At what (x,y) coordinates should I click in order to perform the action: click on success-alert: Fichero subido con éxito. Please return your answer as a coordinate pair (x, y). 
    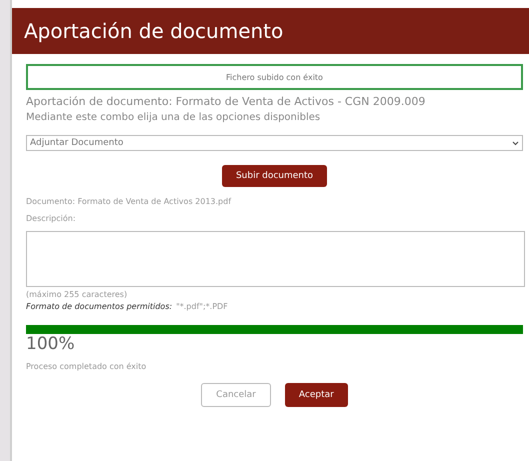
    Looking at the image, I should click on (274, 77).